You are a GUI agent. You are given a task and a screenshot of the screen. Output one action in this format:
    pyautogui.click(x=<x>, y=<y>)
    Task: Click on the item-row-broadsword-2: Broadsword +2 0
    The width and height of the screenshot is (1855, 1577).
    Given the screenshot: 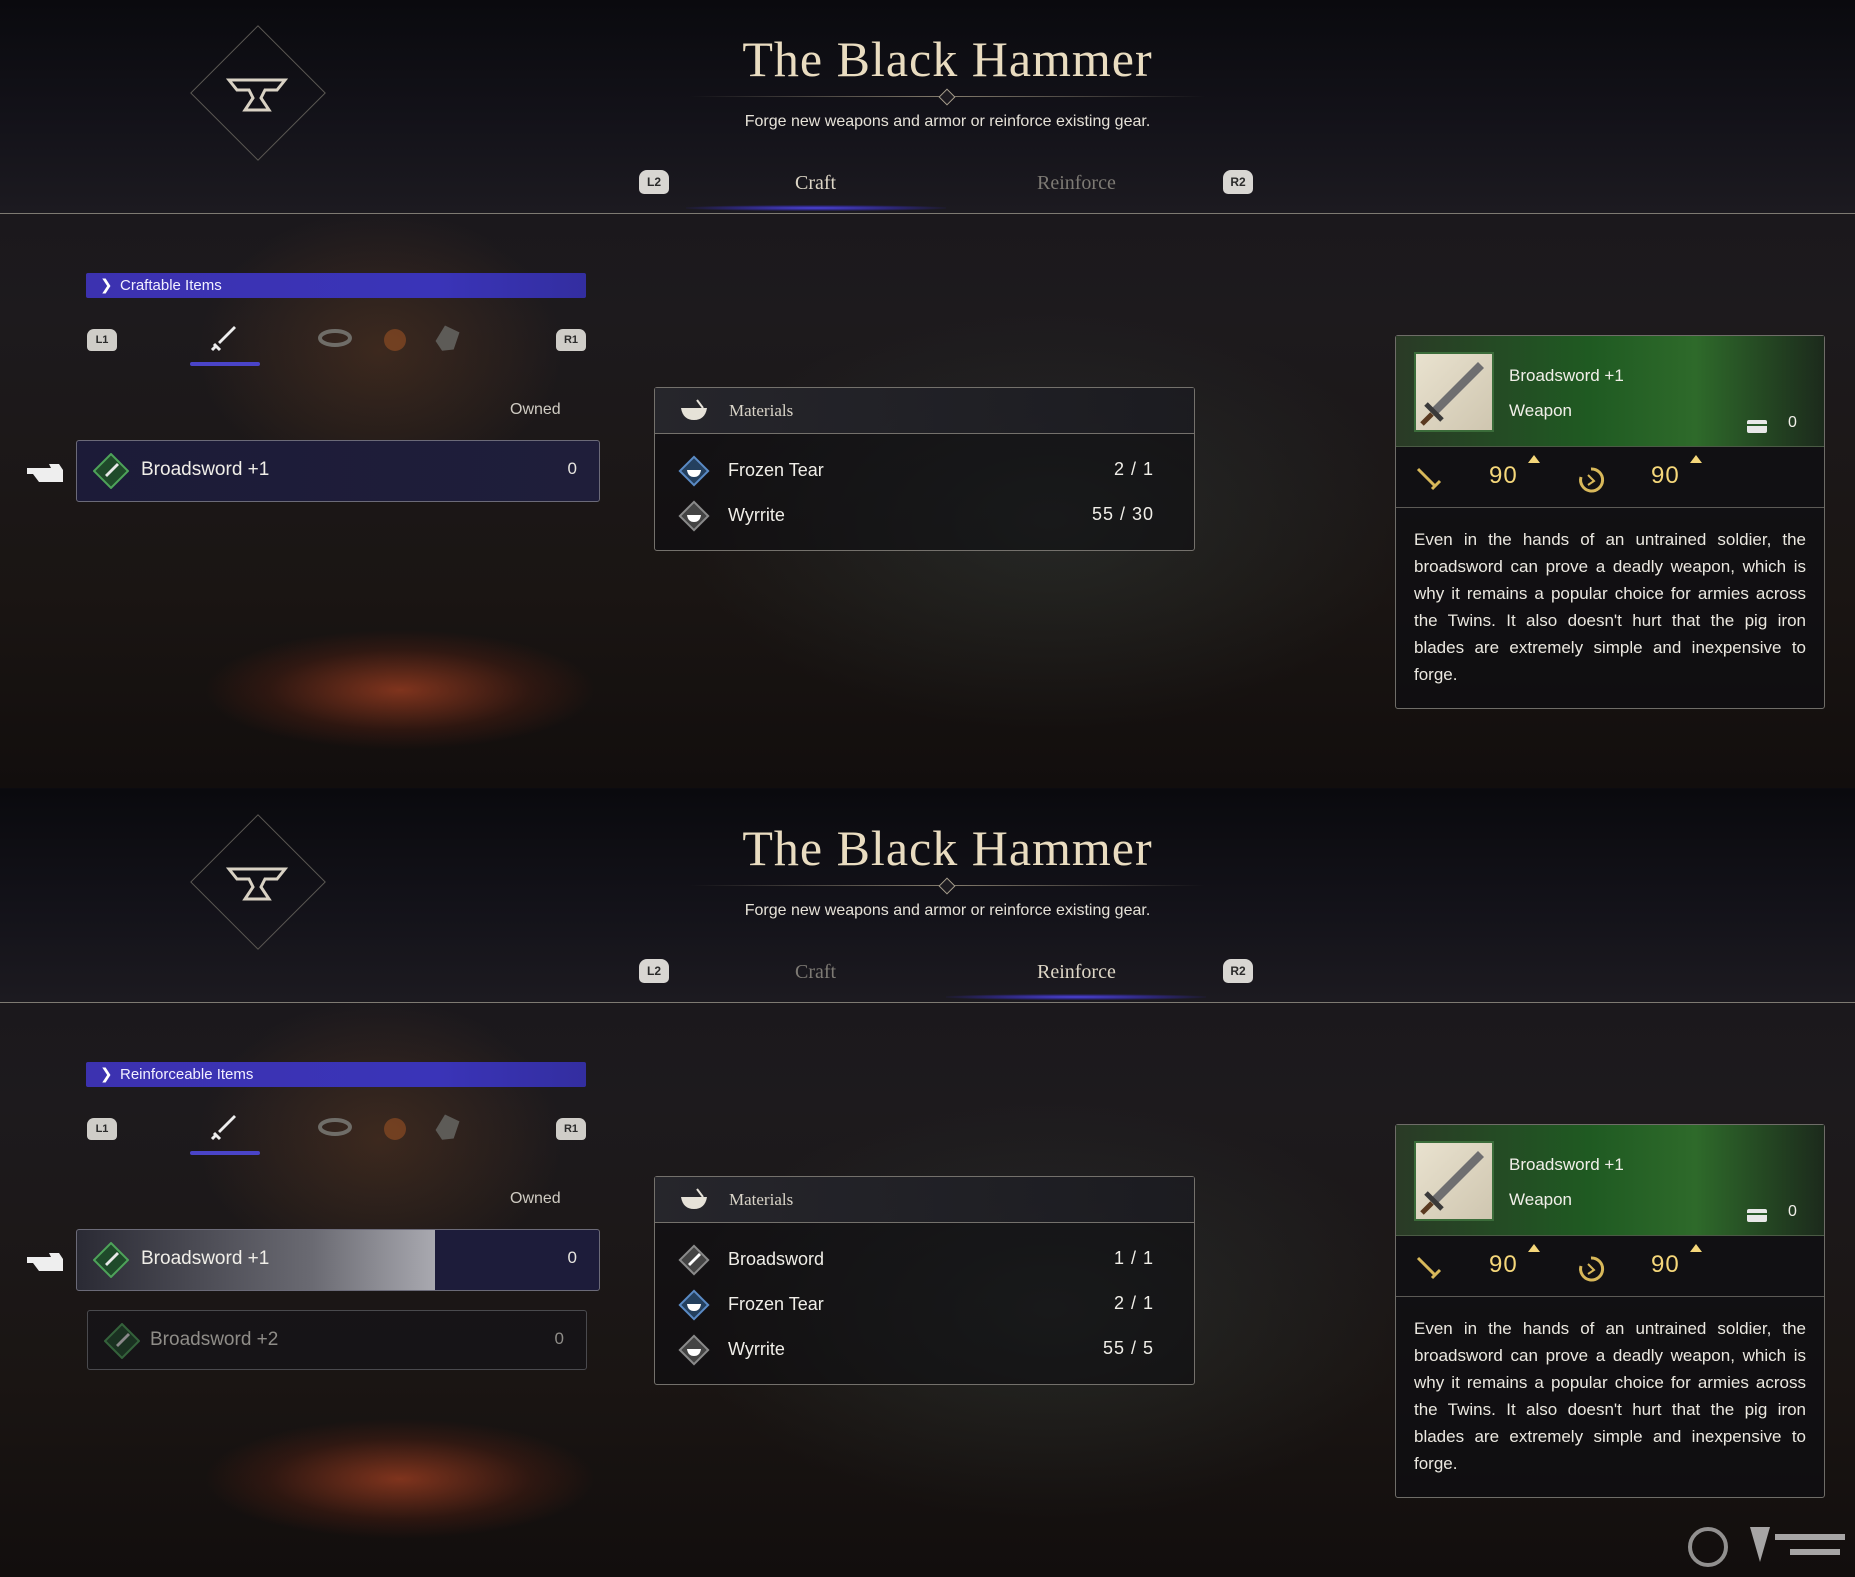 What is the action you would take?
    pyautogui.click(x=337, y=1340)
    